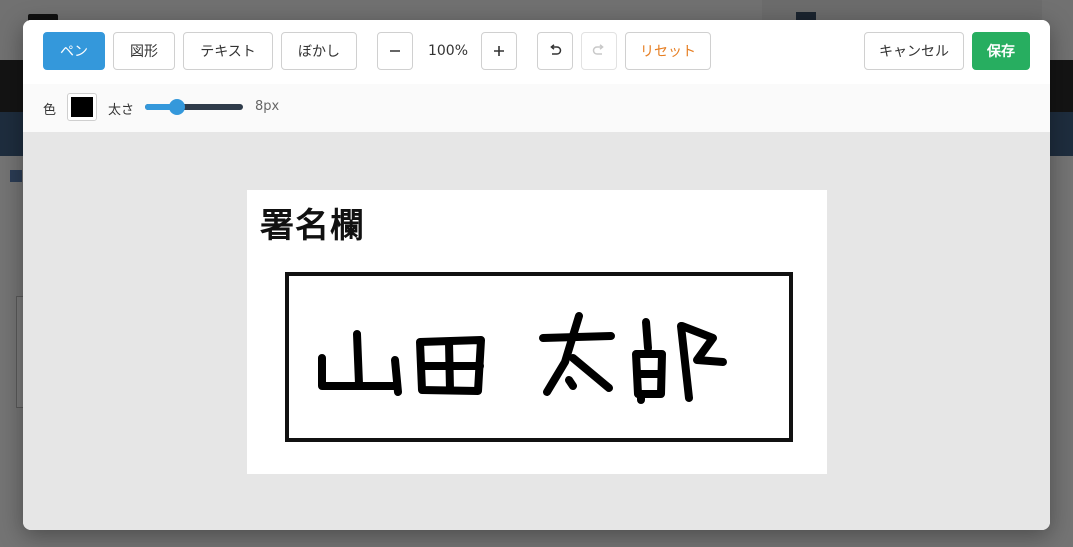 This screenshot has width=1073, height=547. I want to click on pen-tool-button: ペン, so click(74, 51).